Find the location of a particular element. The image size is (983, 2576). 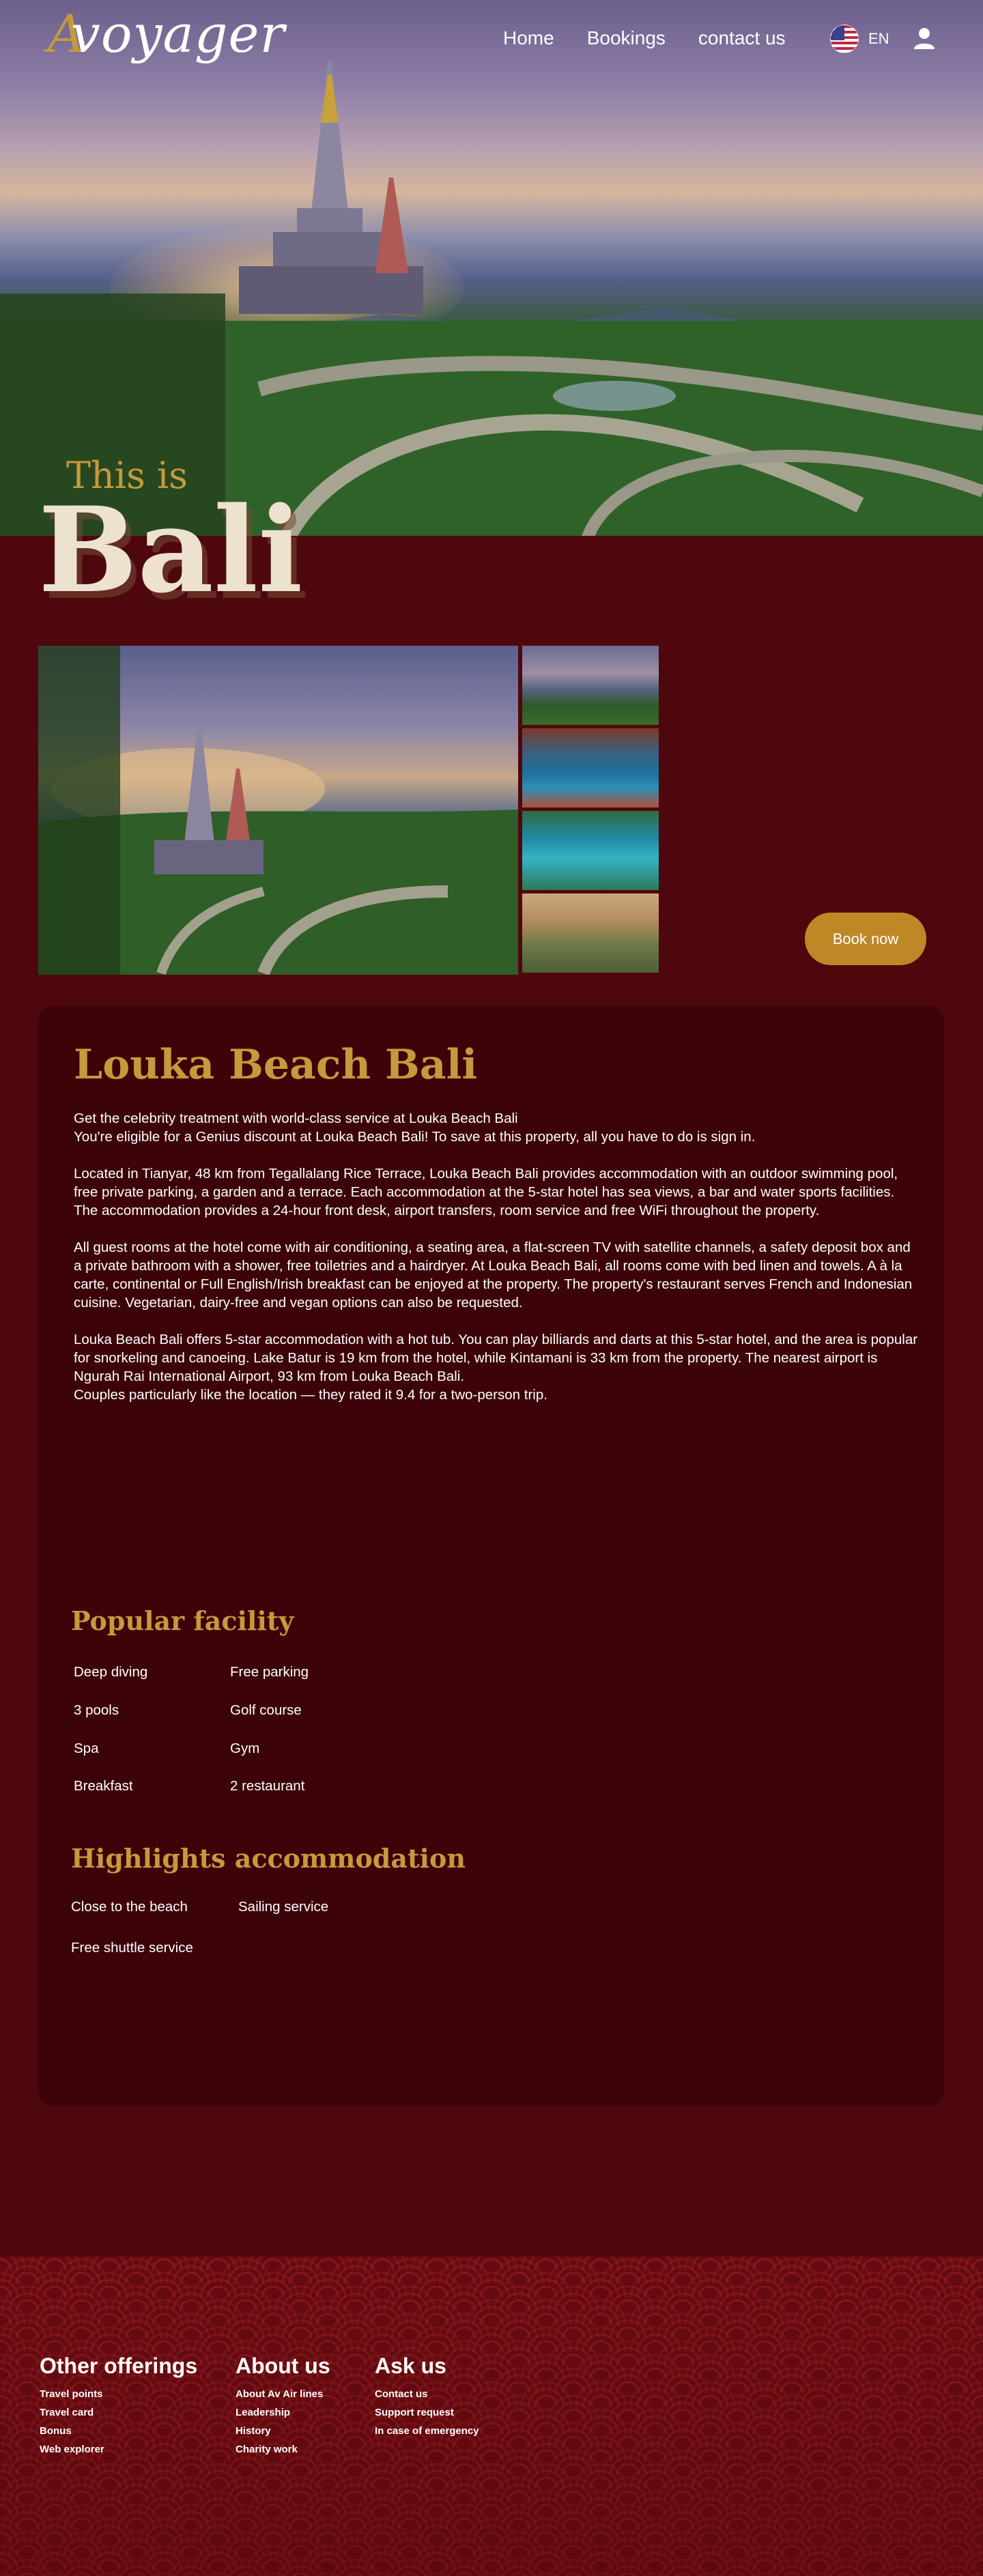

footer-link: Leadership is located at coordinates (283, 2412).